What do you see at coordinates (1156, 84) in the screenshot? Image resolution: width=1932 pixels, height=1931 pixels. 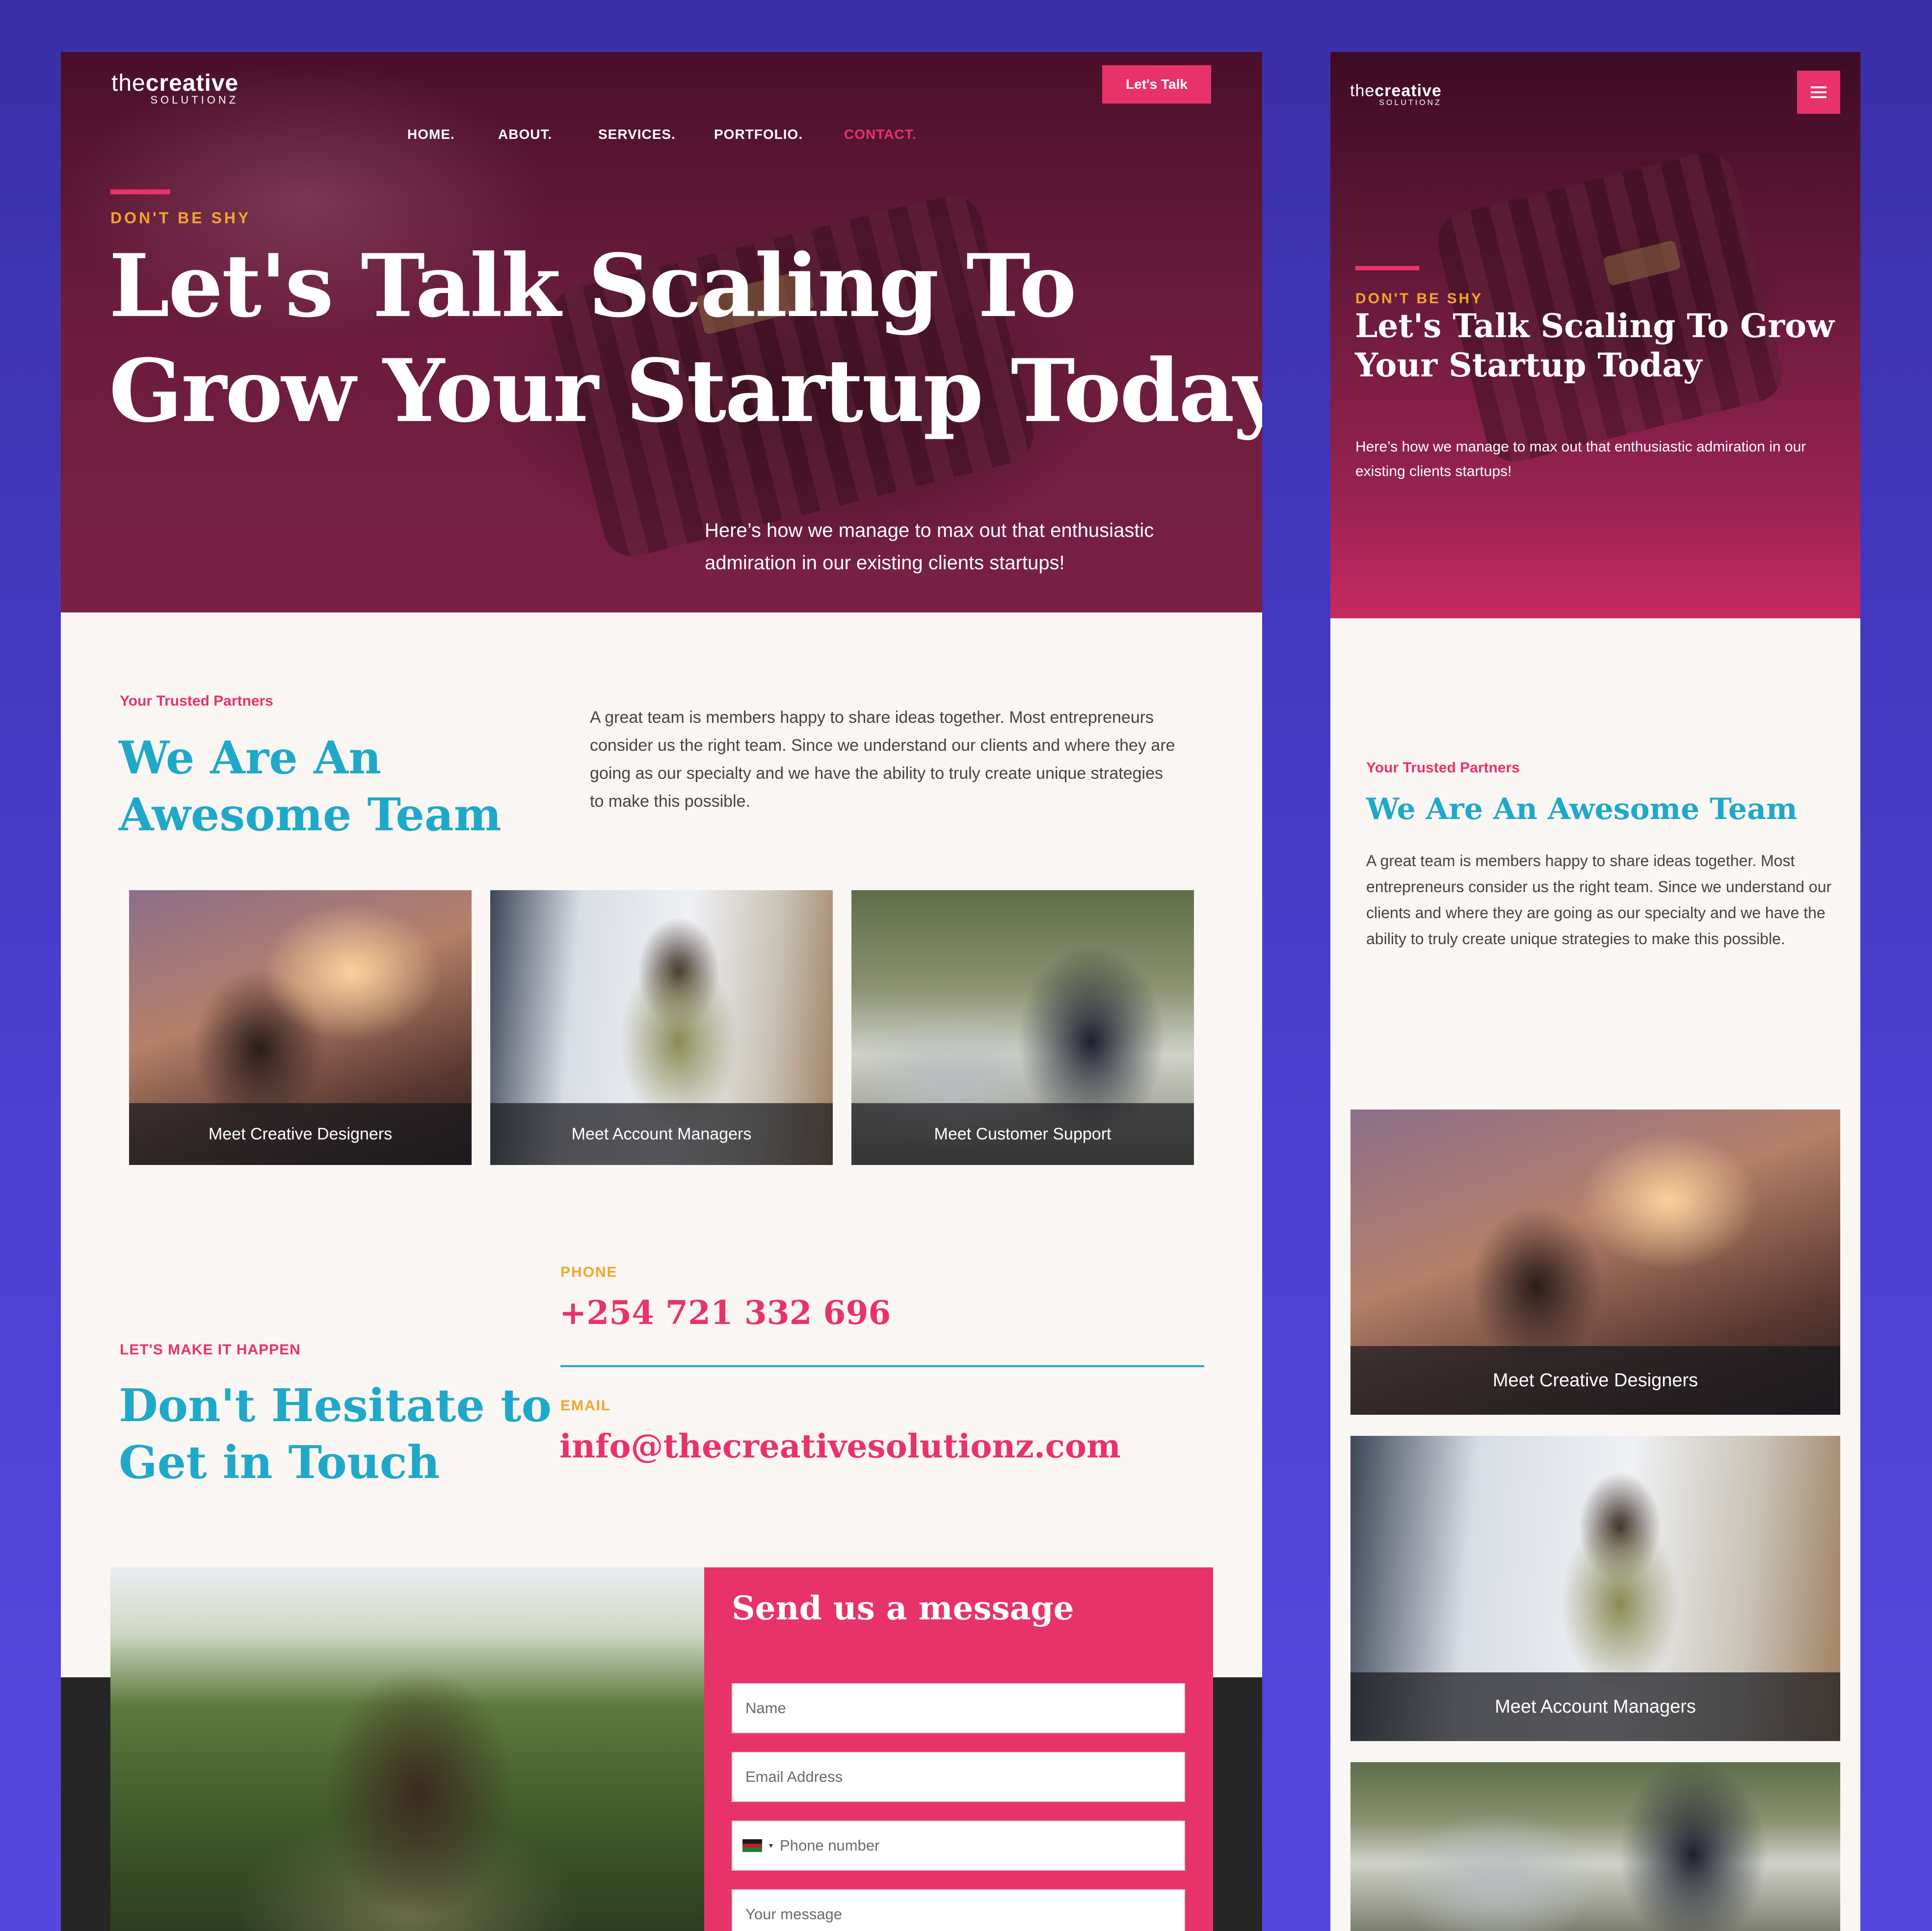 I see `lets-talk-button: Let's Talk` at bounding box center [1156, 84].